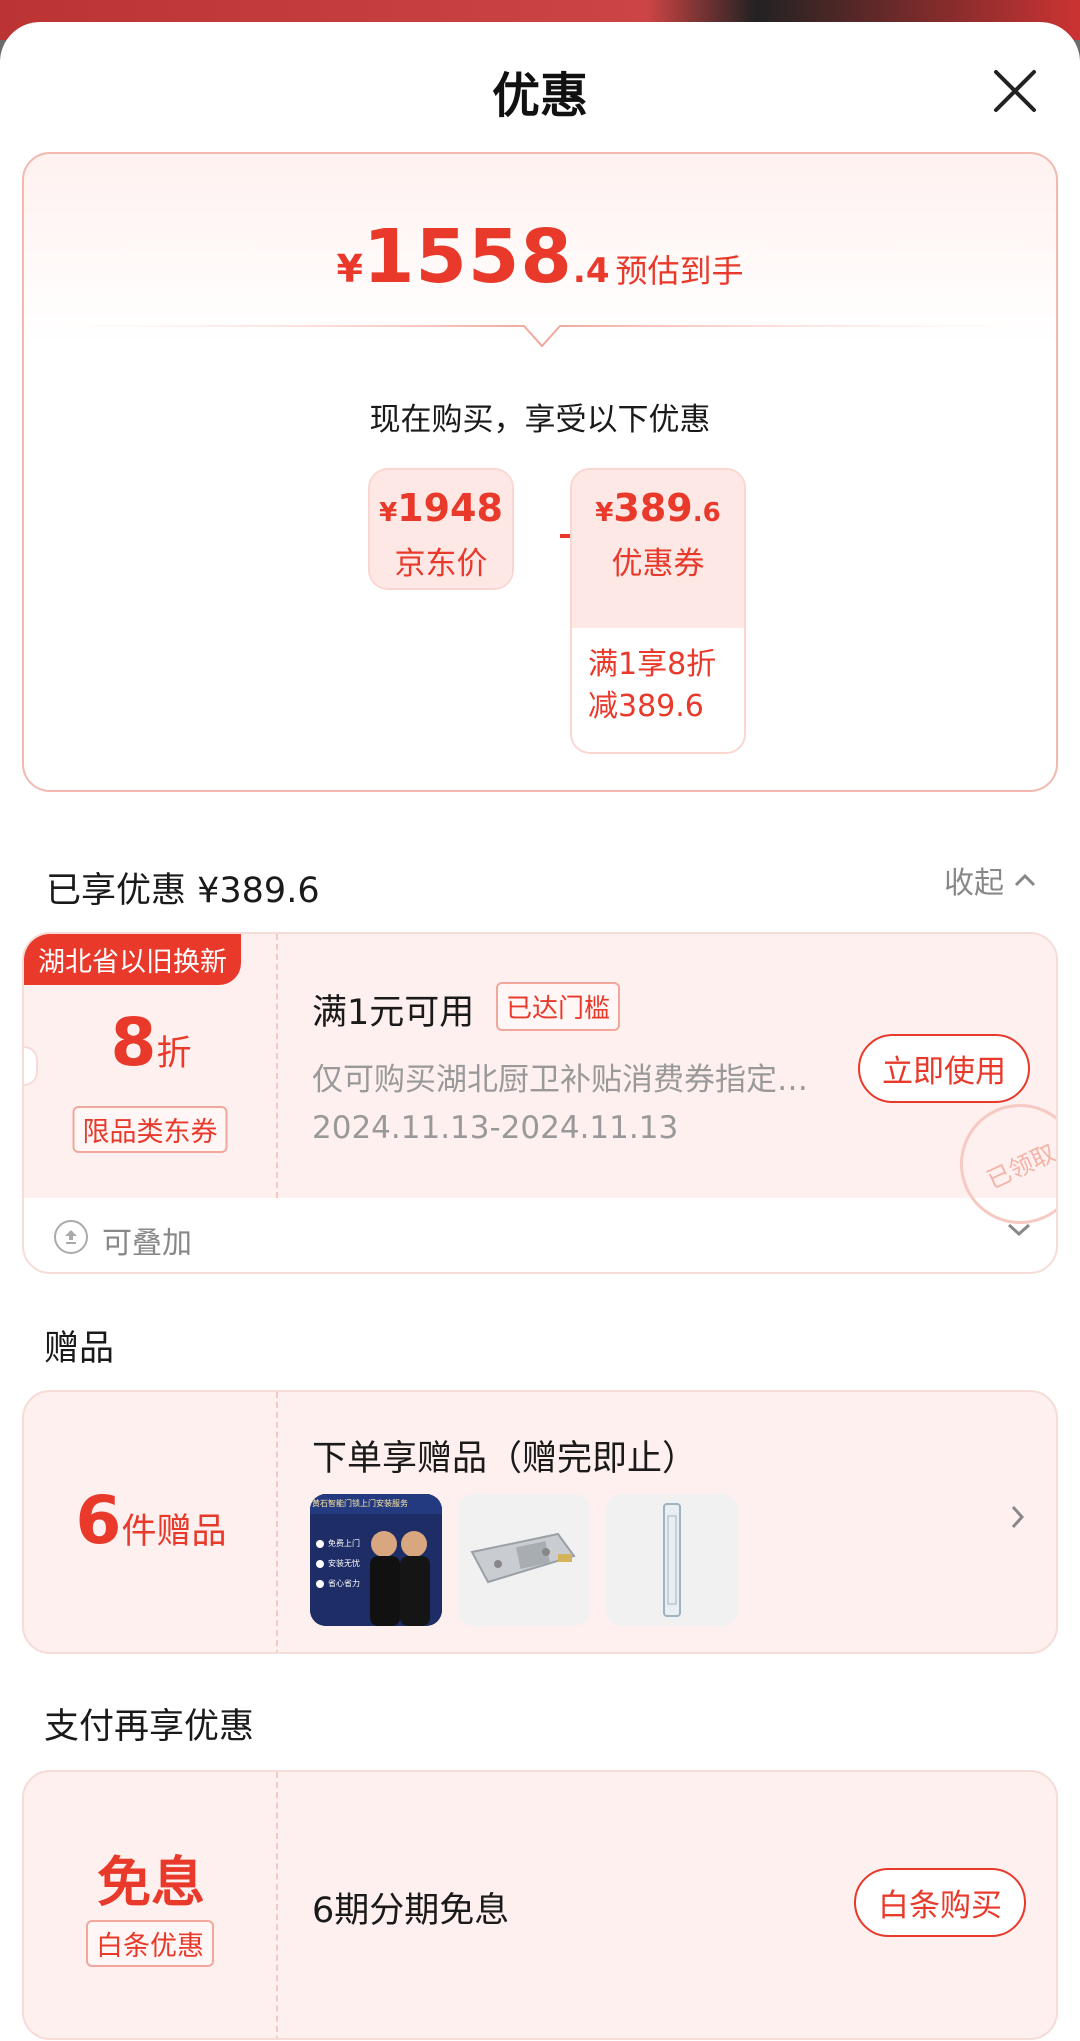 The image size is (1080, 2041). I want to click on gift-thumb-strike-plate, so click(672, 1560).